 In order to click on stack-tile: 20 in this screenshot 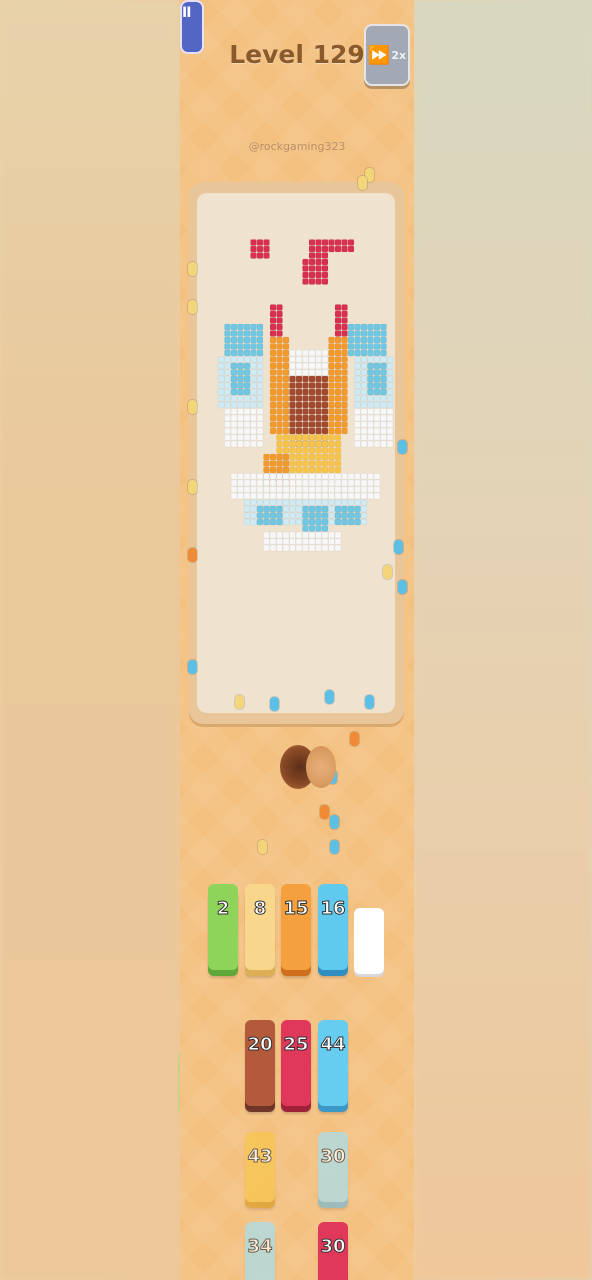, I will do `click(260, 1063)`.